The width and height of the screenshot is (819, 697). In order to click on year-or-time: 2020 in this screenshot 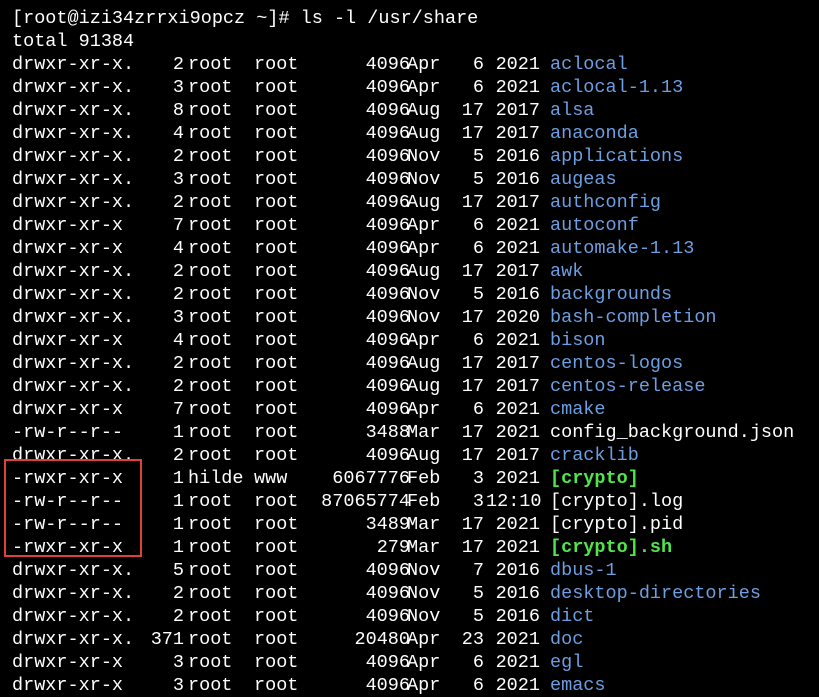, I will do `click(517, 317)`.